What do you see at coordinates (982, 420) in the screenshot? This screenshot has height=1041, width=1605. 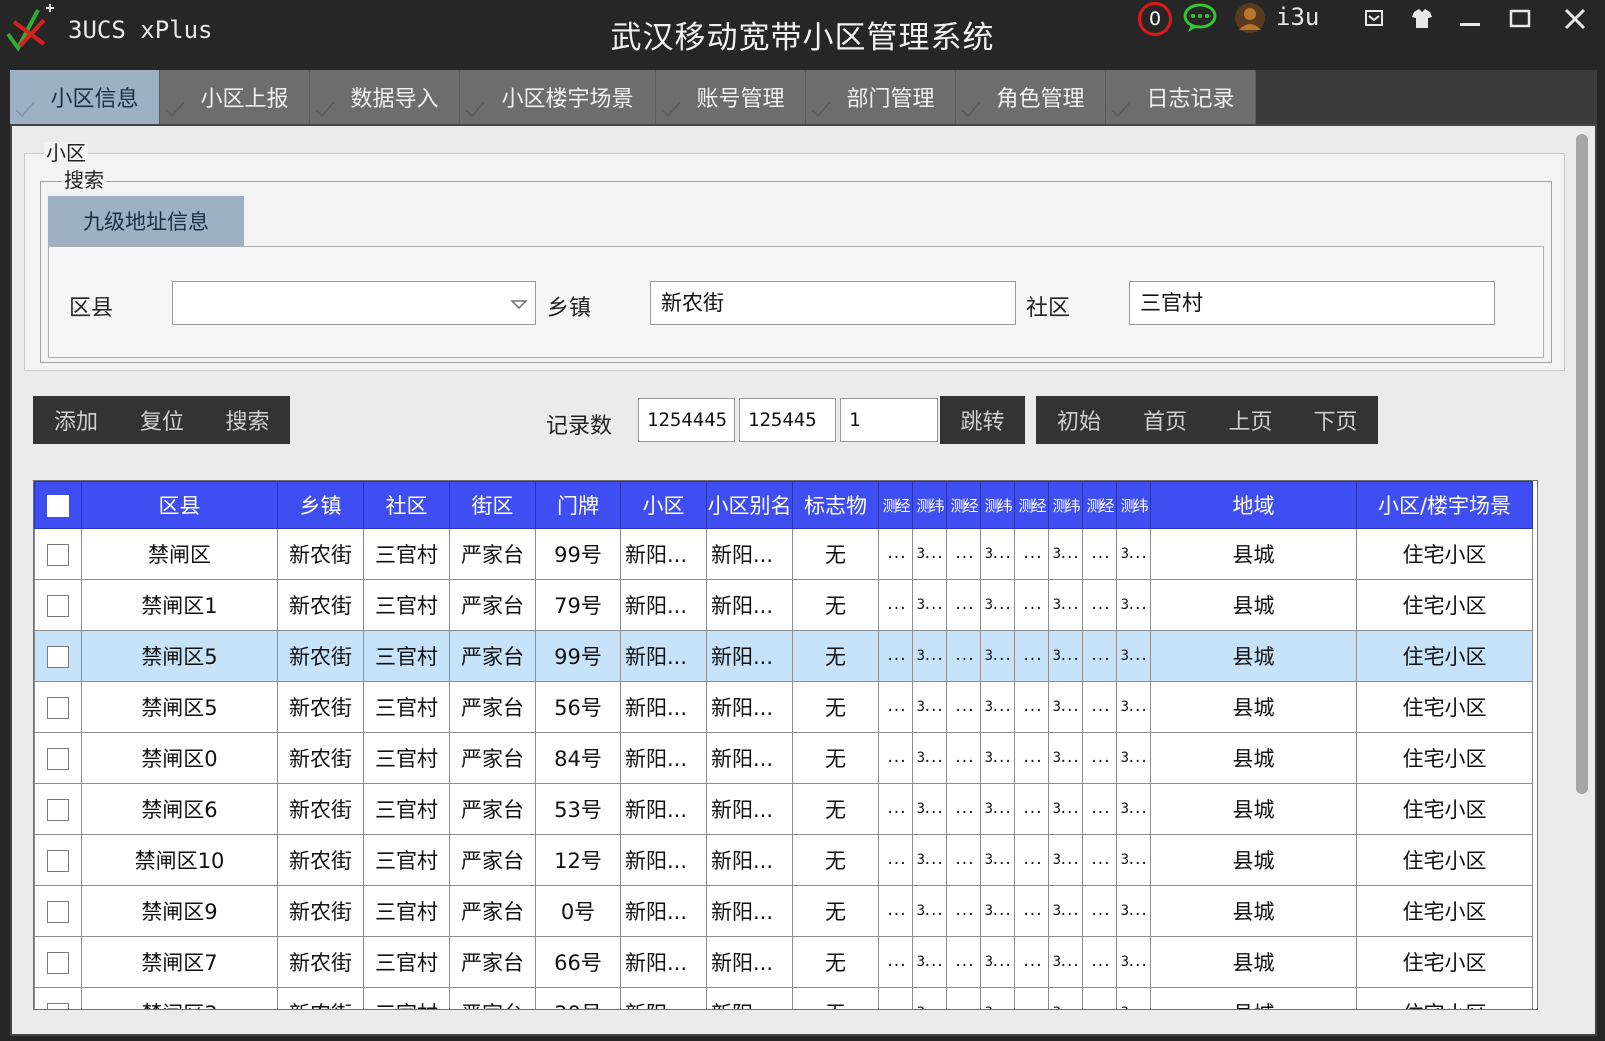 I see `jump-button: 跳转` at bounding box center [982, 420].